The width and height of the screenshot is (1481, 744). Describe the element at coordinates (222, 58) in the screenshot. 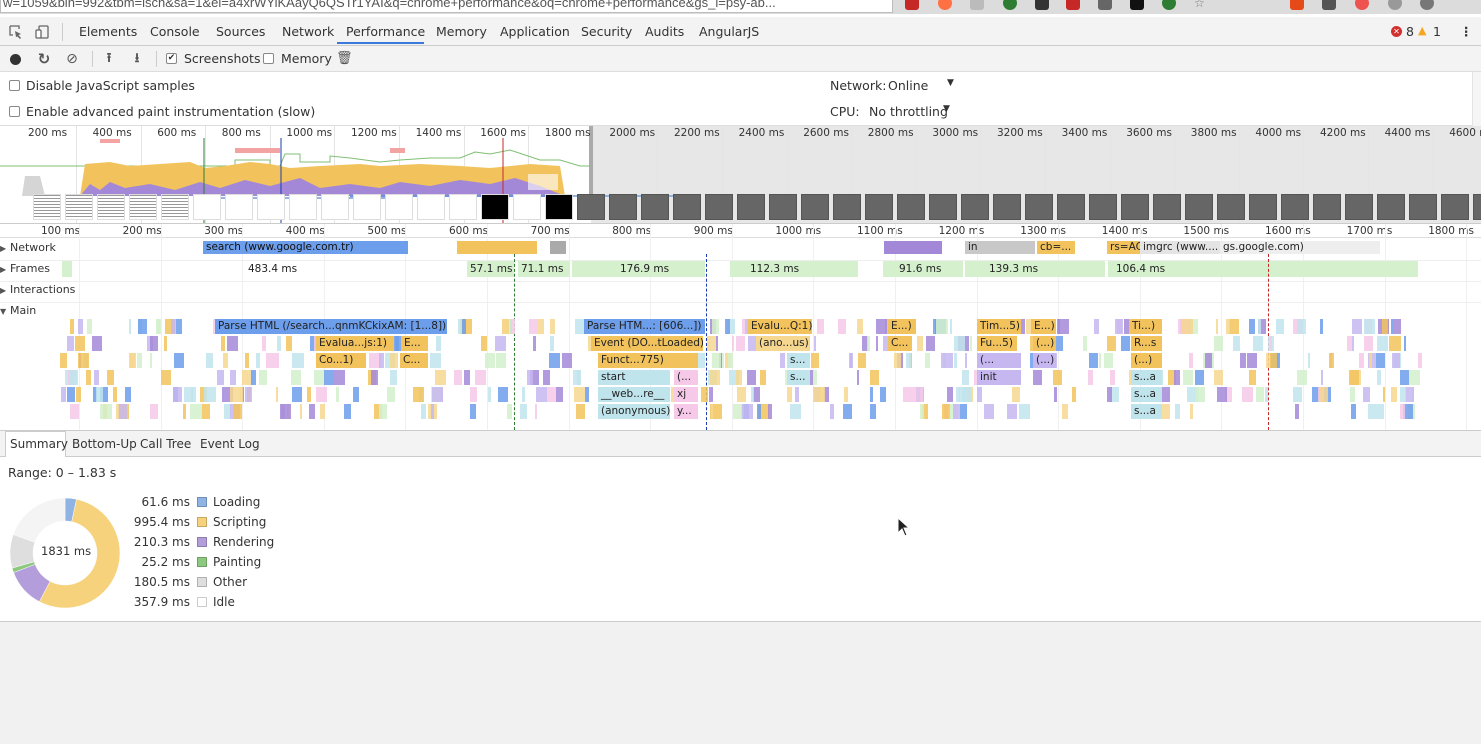

I see `screenshots-label: Screenshots` at that location.